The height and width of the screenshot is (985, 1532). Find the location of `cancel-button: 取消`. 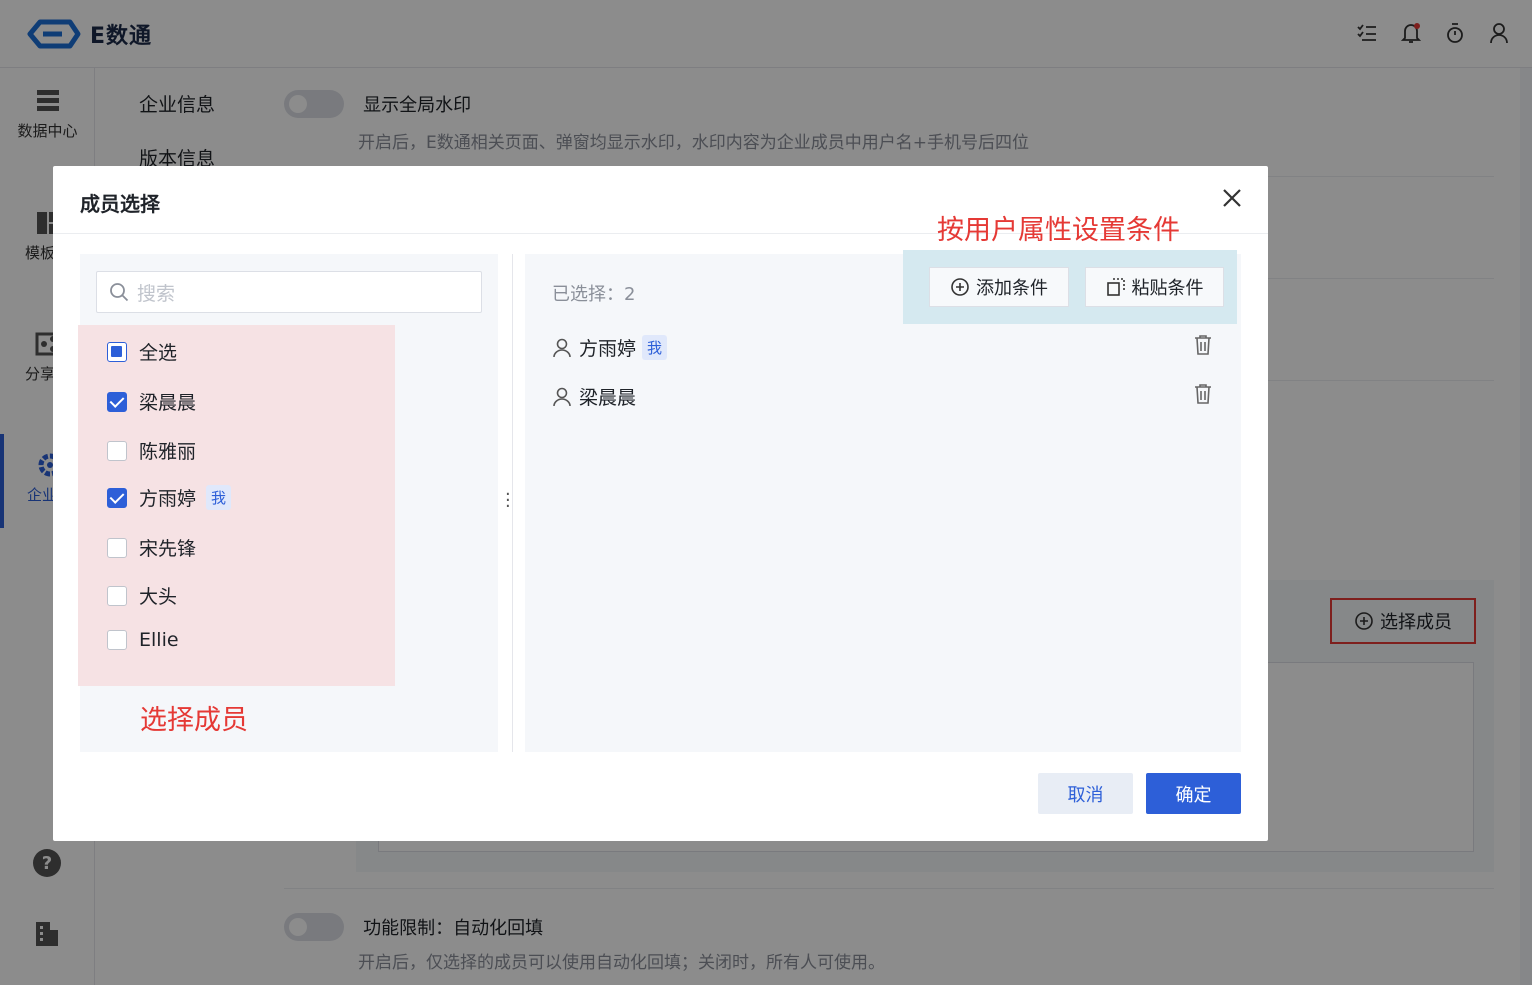

cancel-button: 取消 is located at coordinates (1085, 793).